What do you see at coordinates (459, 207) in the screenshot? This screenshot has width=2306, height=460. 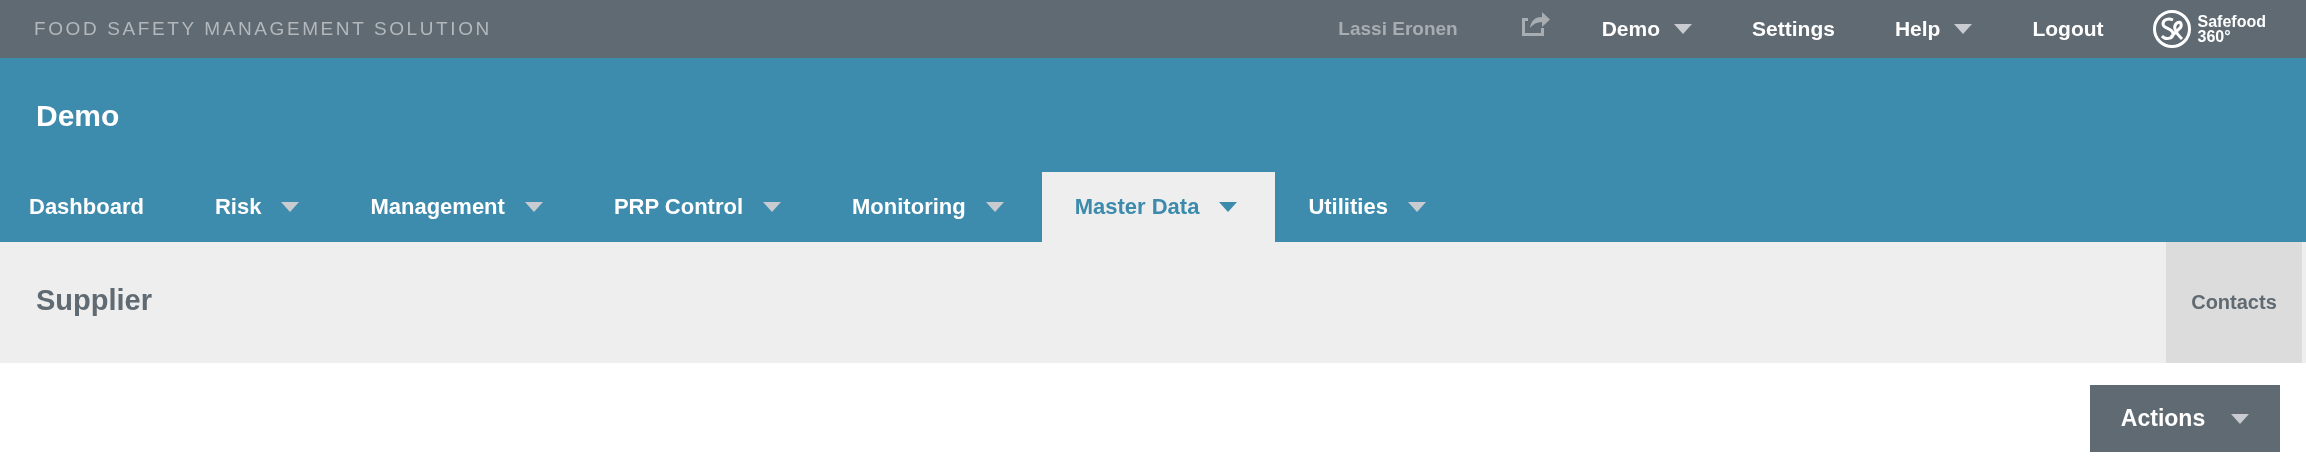 I see `nav-tab: Management` at bounding box center [459, 207].